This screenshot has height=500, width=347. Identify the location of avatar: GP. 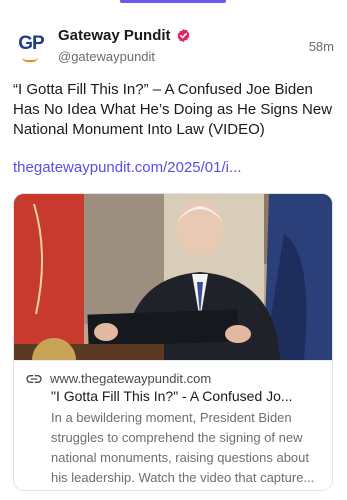
(31, 44).